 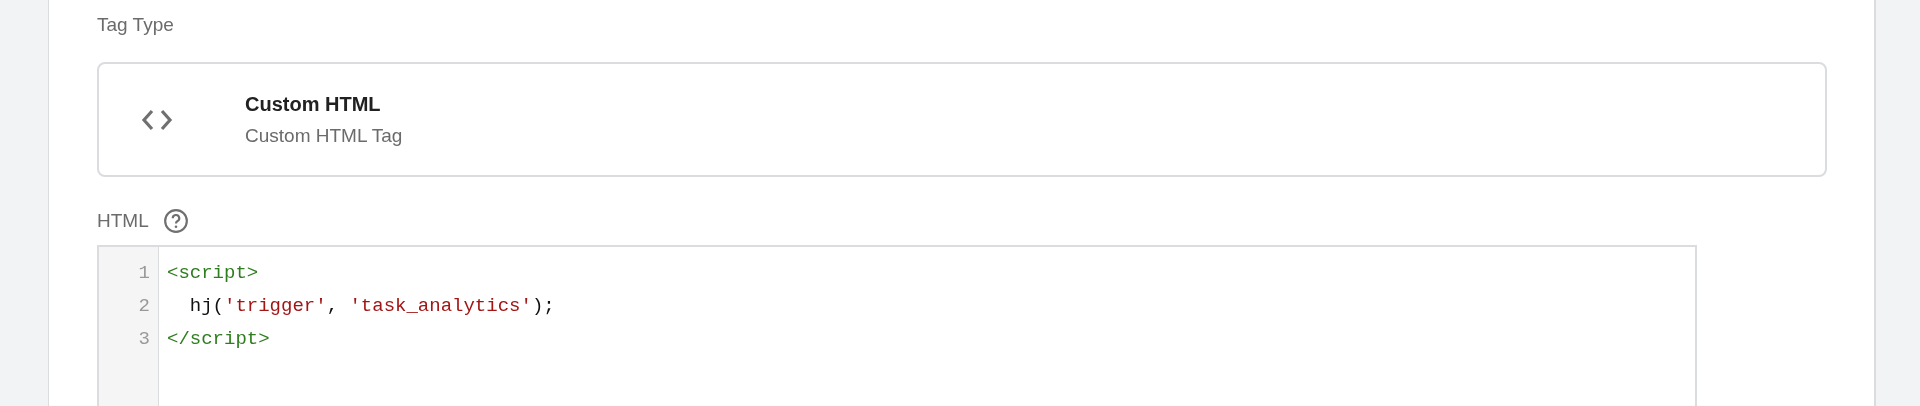 I want to click on section-label: Tag Type, so click(x=135, y=25).